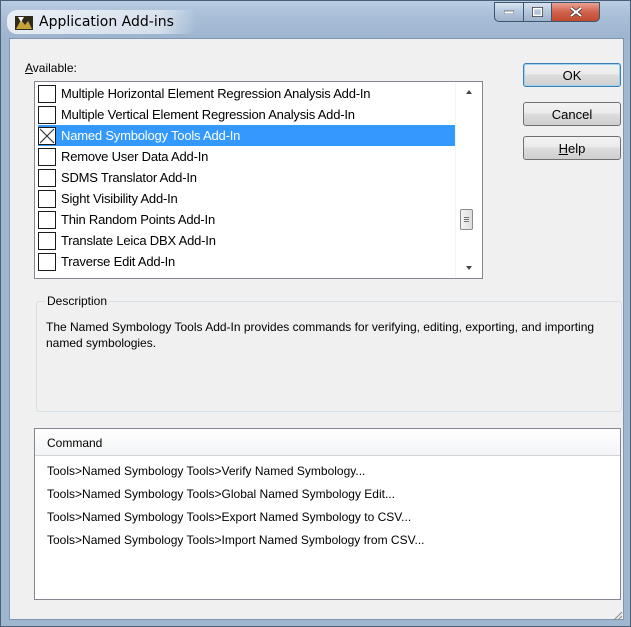 The image size is (631, 627). Describe the element at coordinates (138, 219) in the screenshot. I see `list-item-label: Thin Random Points Add-In` at that location.